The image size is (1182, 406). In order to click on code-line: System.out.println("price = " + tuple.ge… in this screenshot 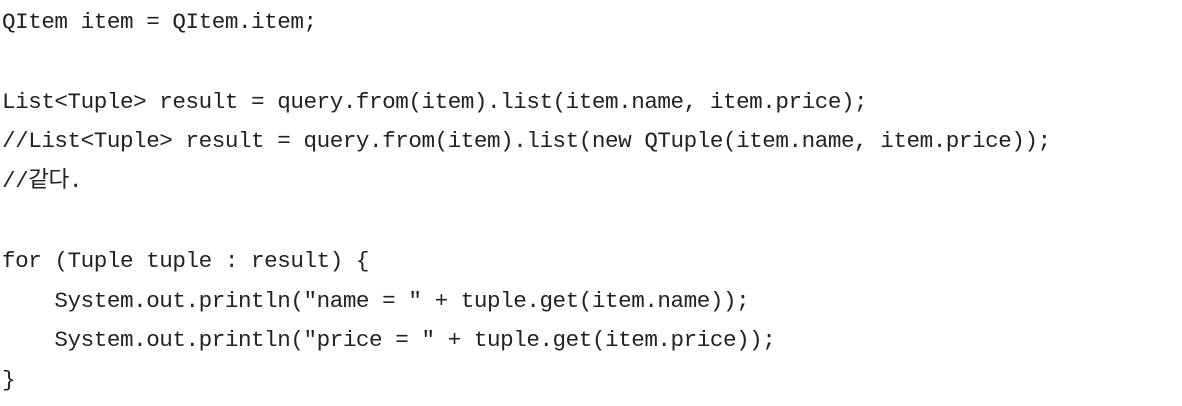, I will do `click(389, 340)`.